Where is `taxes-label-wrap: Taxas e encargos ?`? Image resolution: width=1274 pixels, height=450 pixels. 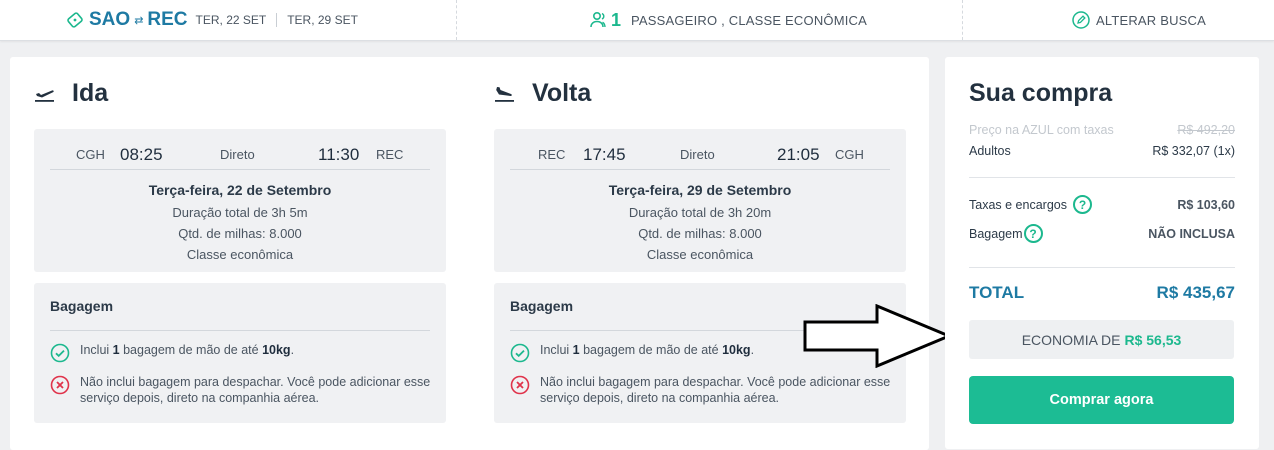 taxes-label-wrap: Taxas e encargos ? is located at coordinates (1030, 204).